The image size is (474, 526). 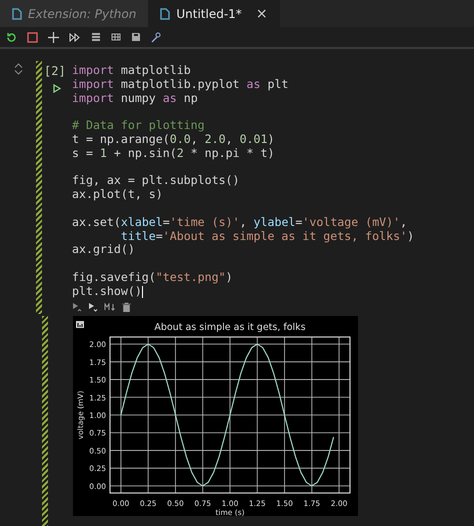 I want to click on chevron-up-icon, so click(x=18, y=65).